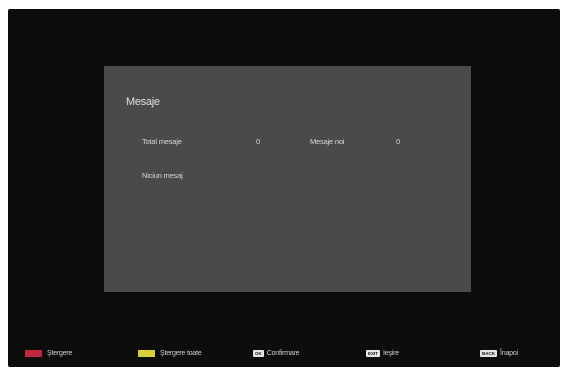 The height and width of the screenshot is (375, 568). Describe the element at coordinates (162, 175) in the screenshot. I see `empty-message-text: Niciun mesaj` at that location.